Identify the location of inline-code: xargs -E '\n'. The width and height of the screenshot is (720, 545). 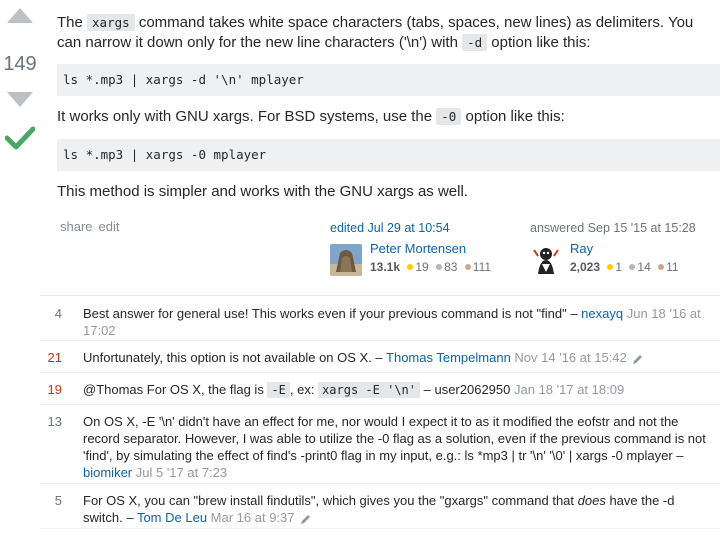
(369, 390).